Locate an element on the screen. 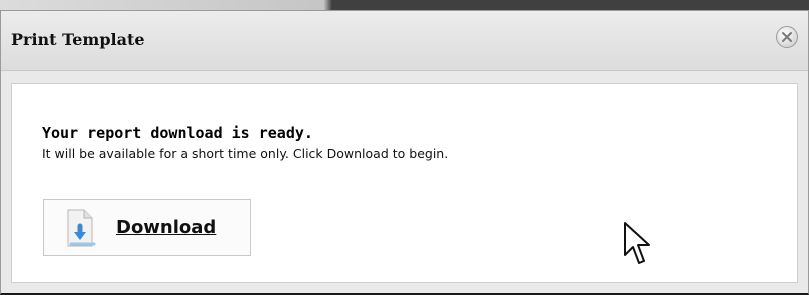 This screenshot has height=295, width=809. mouse-pointer-icon is located at coordinates (637, 243).